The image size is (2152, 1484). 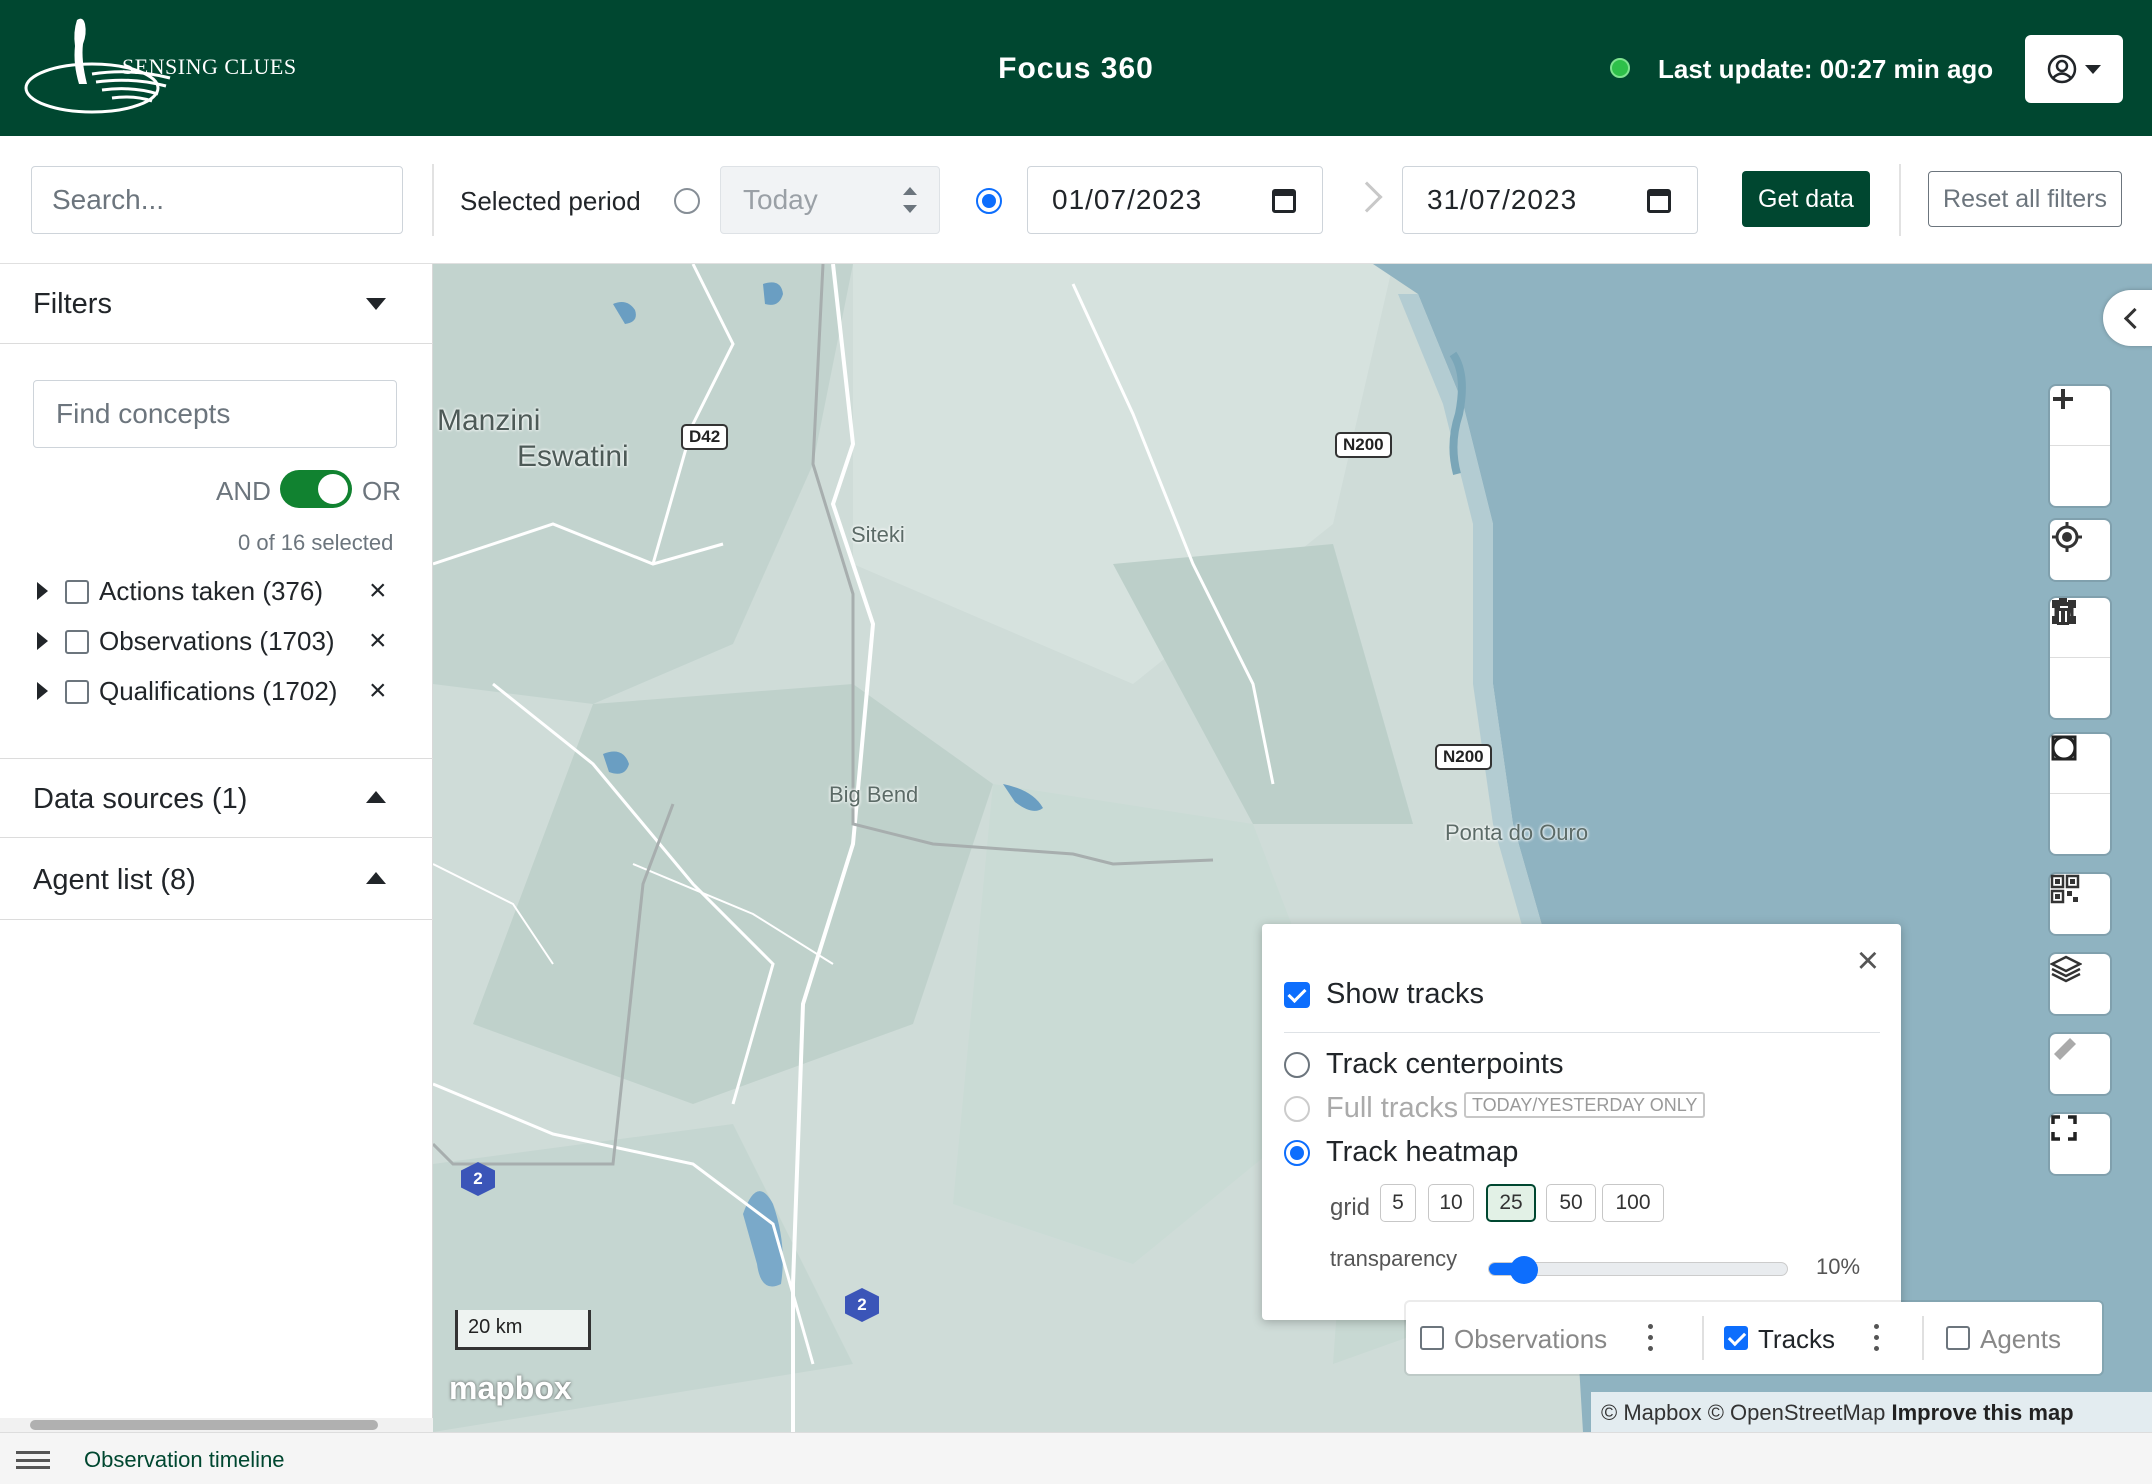 I want to click on grid-option-10: 10, so click(x=1451, y=1203).